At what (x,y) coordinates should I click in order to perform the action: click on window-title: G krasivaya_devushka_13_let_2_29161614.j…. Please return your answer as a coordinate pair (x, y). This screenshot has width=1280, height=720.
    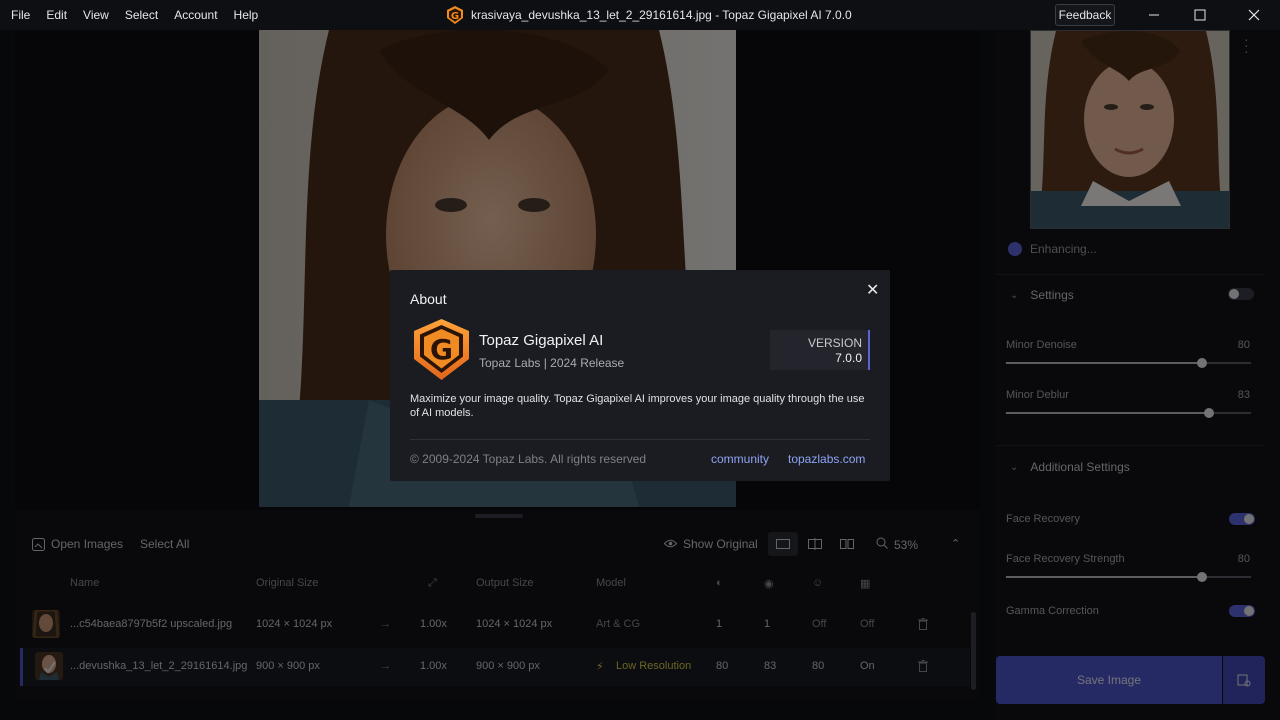
    Looking at the image, I should click on (648, 15).